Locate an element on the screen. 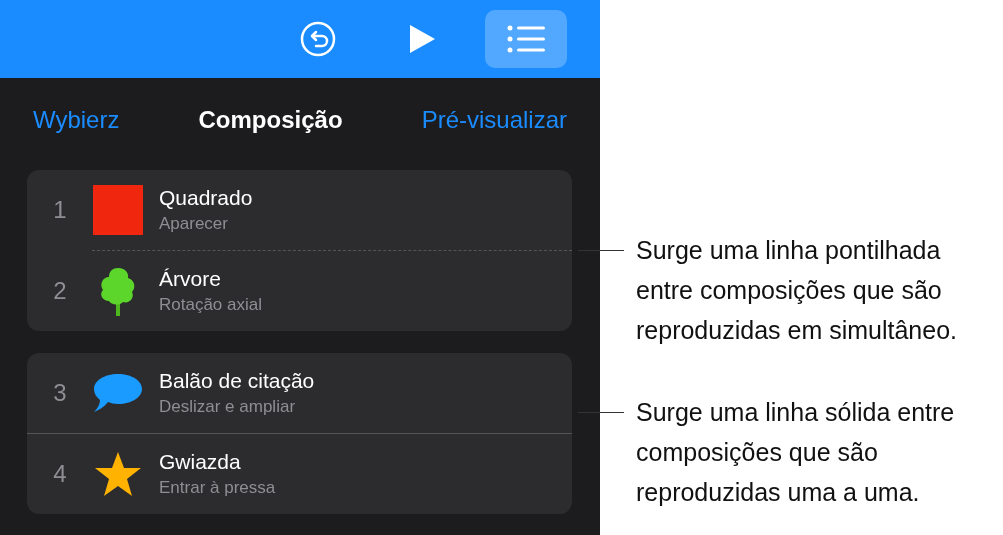 The height and width of the screenshot is (535, 1003). list-icon is located at coordinates (526, 39).